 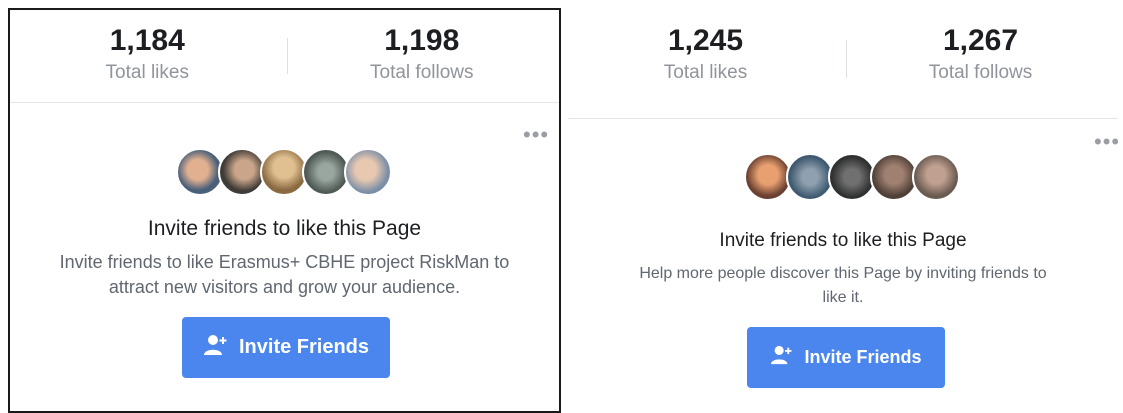 What do you see at coordinates (147, 40) in the screenshot?
I see `total-likes-value: 1,184` at bounding box center [147, 40].